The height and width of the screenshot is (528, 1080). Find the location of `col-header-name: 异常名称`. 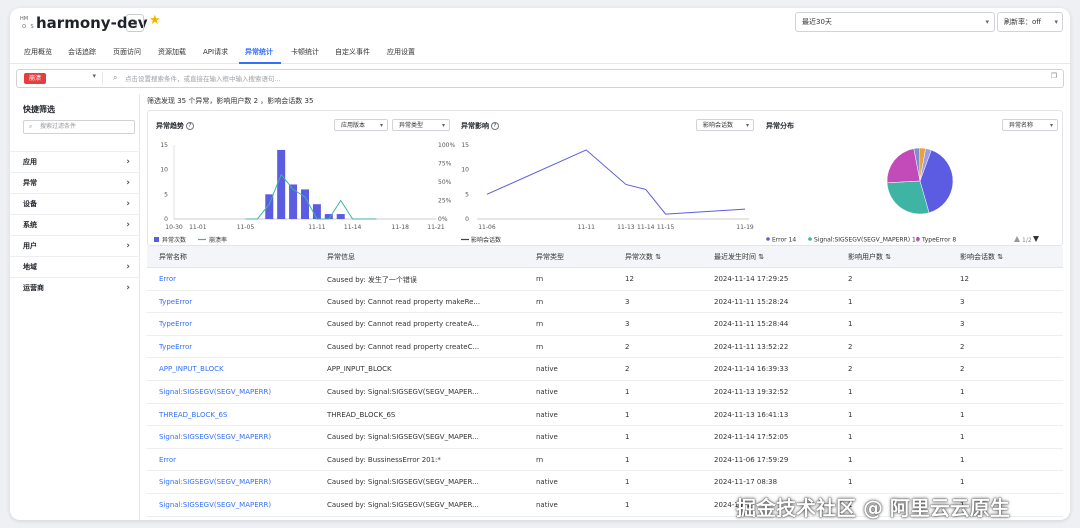

col-header-name: 异常名称 is located at coordinates (173, 257).